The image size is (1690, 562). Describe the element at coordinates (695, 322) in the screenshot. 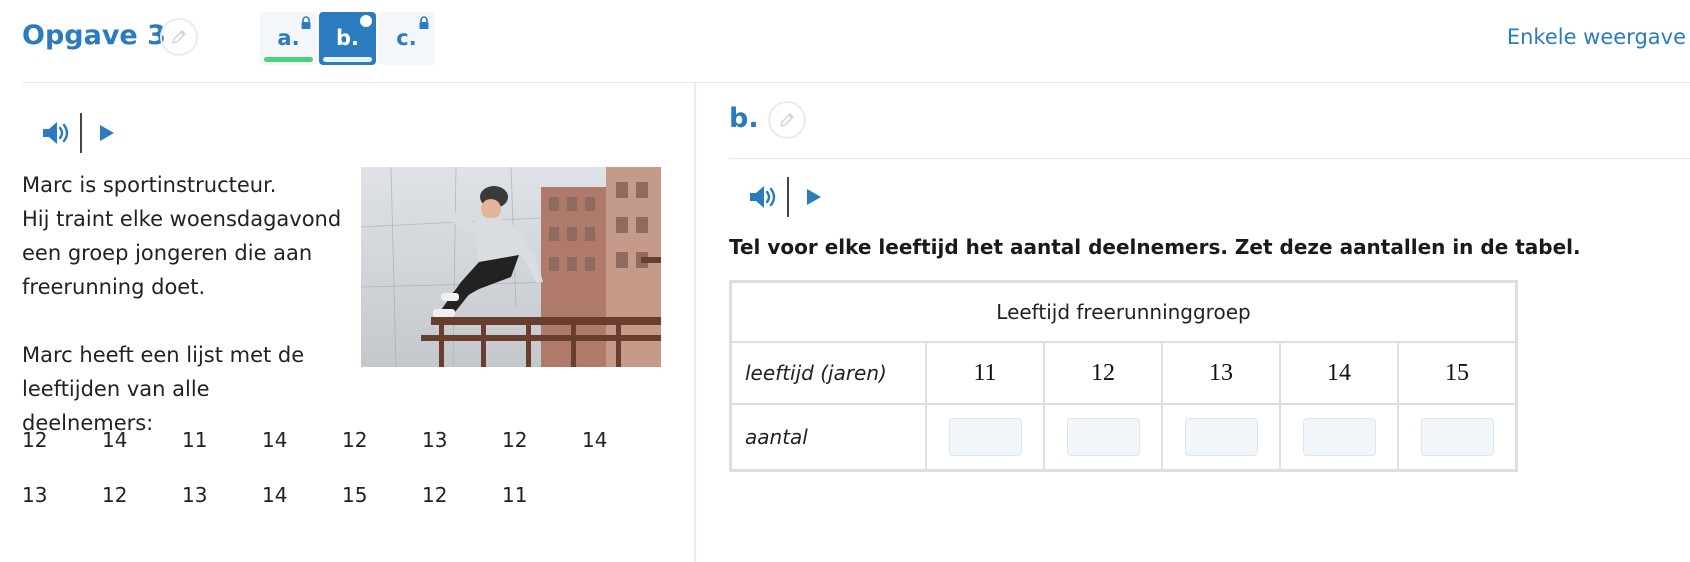

I see `column-divider` at that location.